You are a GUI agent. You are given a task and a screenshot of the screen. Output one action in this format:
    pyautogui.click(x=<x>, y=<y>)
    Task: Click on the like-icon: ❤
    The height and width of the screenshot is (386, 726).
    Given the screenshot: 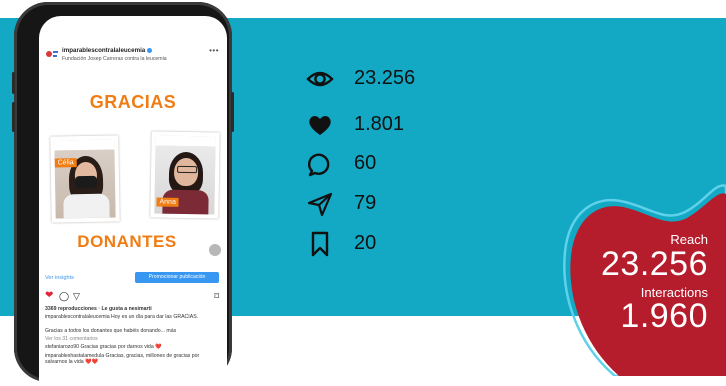 What is the action you would take?
    pyautogui.click(x=49, y=296)
    